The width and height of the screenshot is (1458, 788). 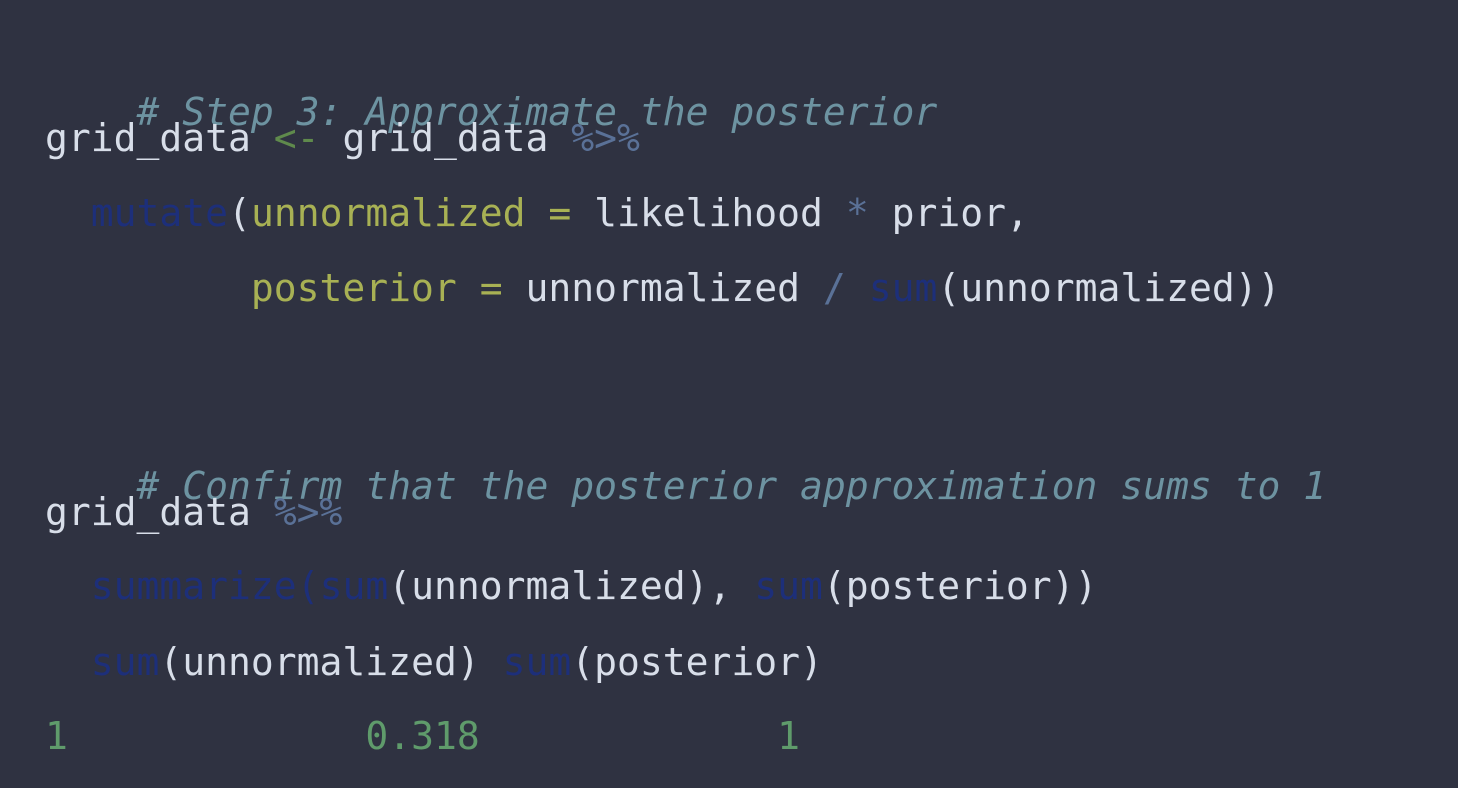 I want to click on code-line-2: grid_data <- grid_data %>%, so click(x=342, y=138).